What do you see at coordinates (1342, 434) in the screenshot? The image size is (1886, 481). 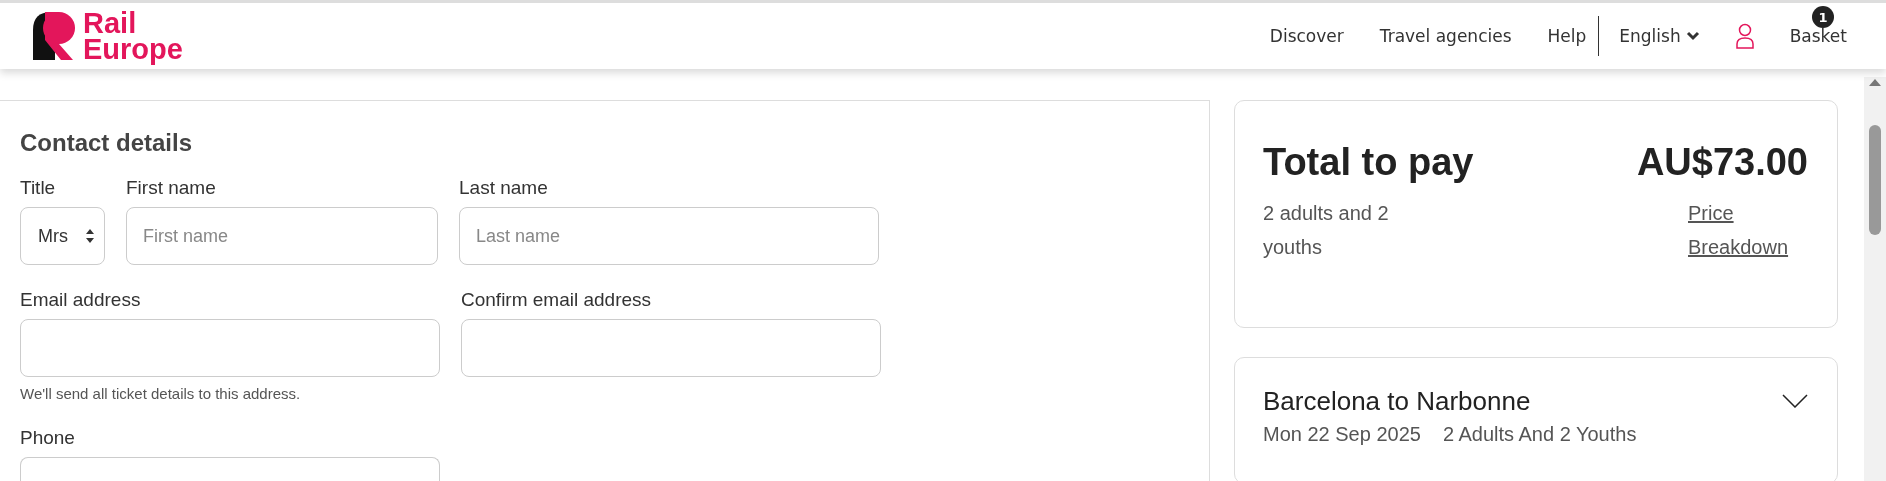 I see `journey-date: Mon 22 Sep 2025` at bounding box center [1342, 434].